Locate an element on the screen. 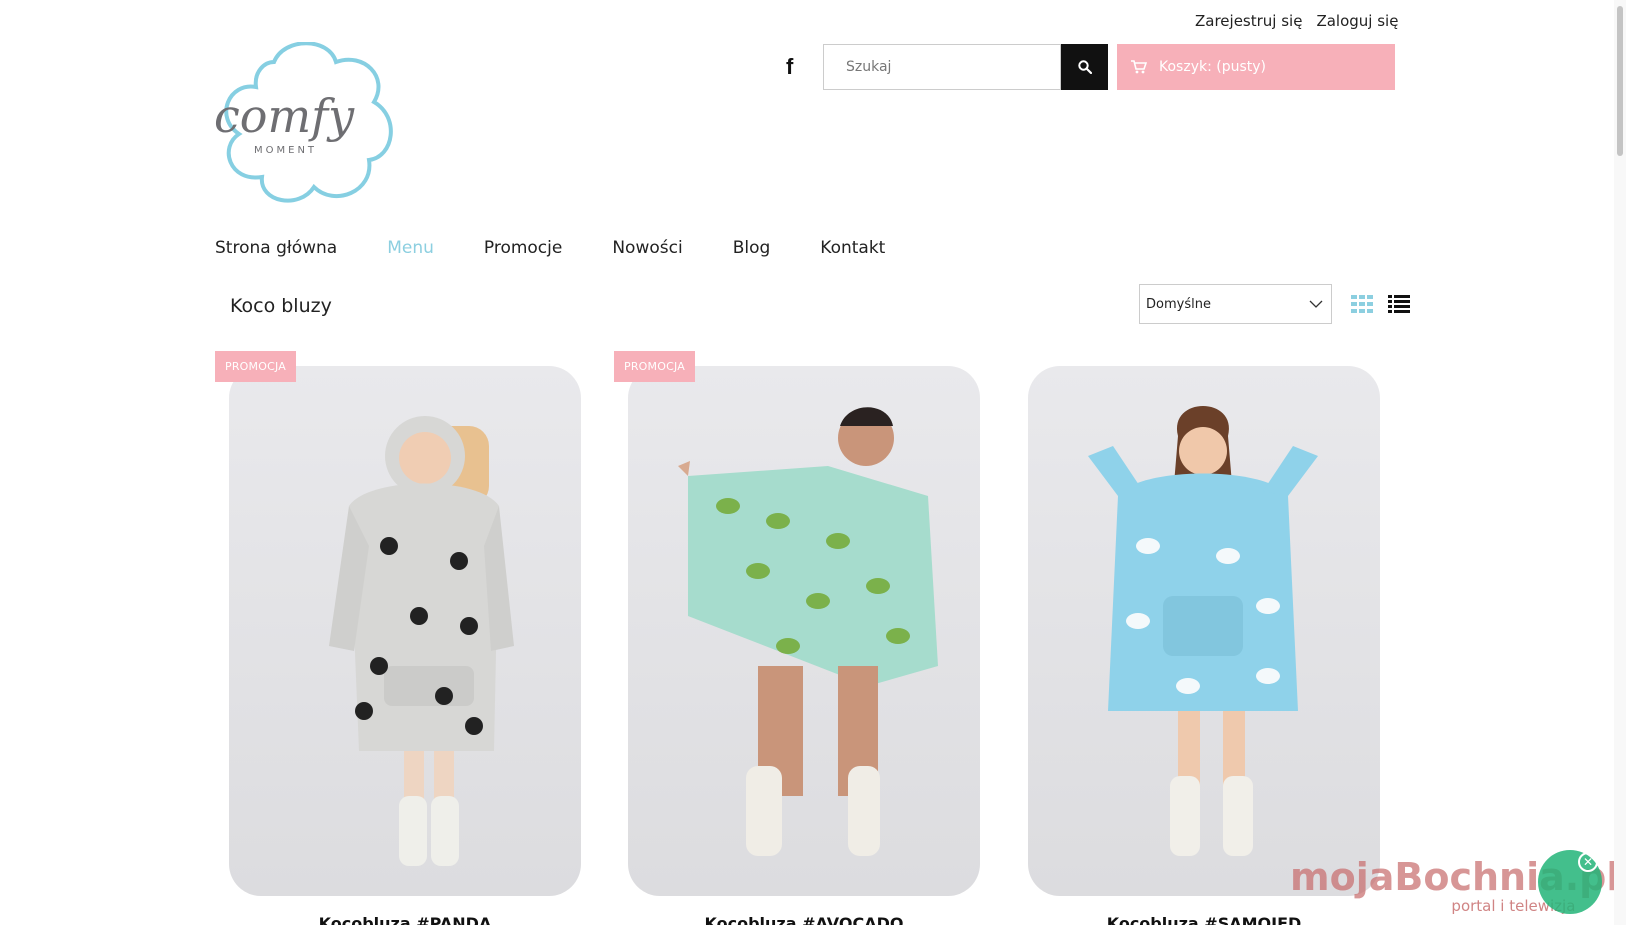 The width and height of the screenshot is (1626, 925). account-links: Zarejestruj się Zaloguj się is located at coordinates (1296, 21).